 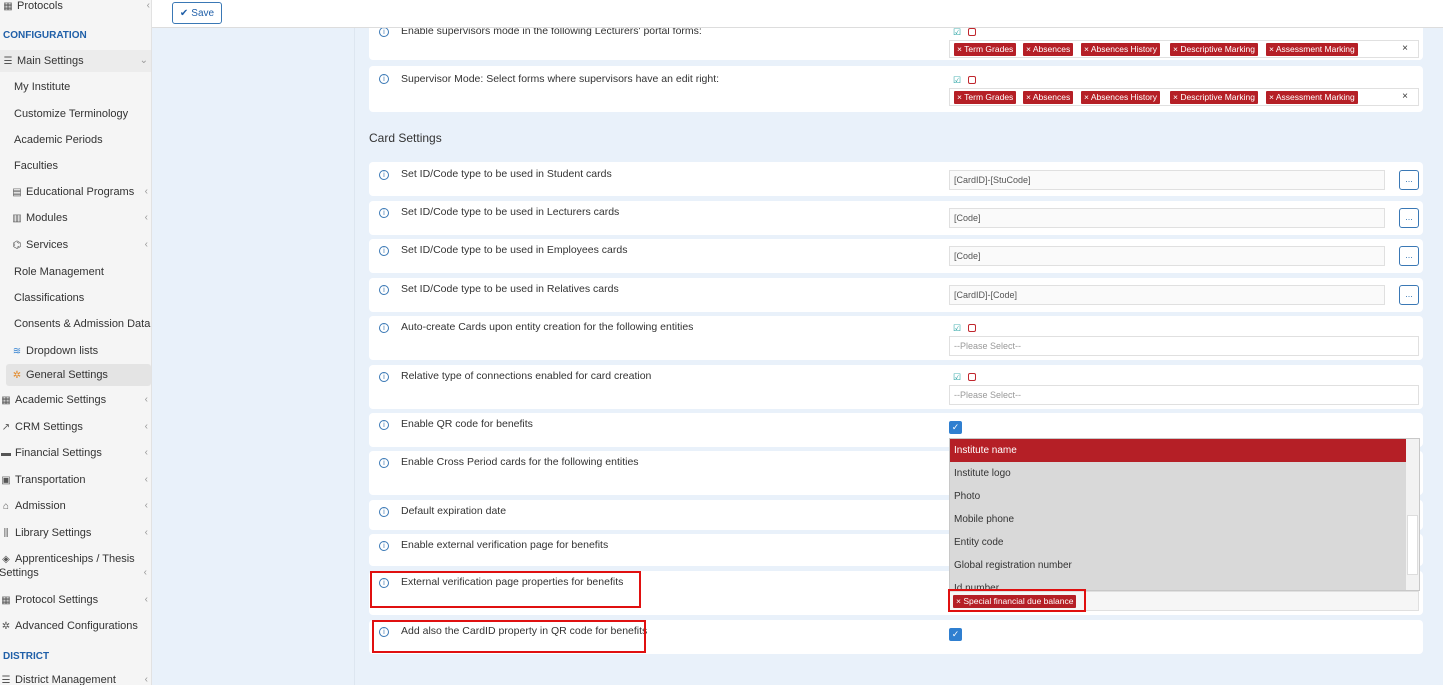 I want to click on library-icon: ⫼, so click(x=6, y=533).